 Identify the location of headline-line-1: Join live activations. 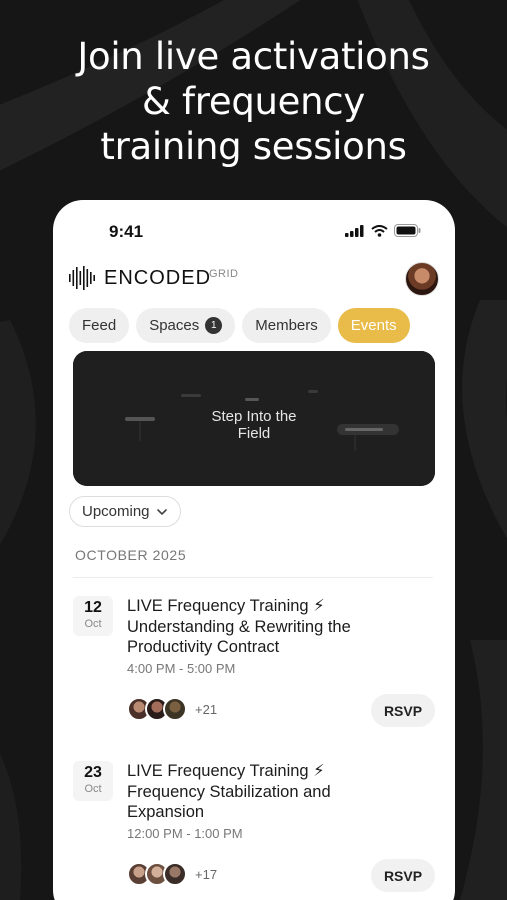
(253, 56).